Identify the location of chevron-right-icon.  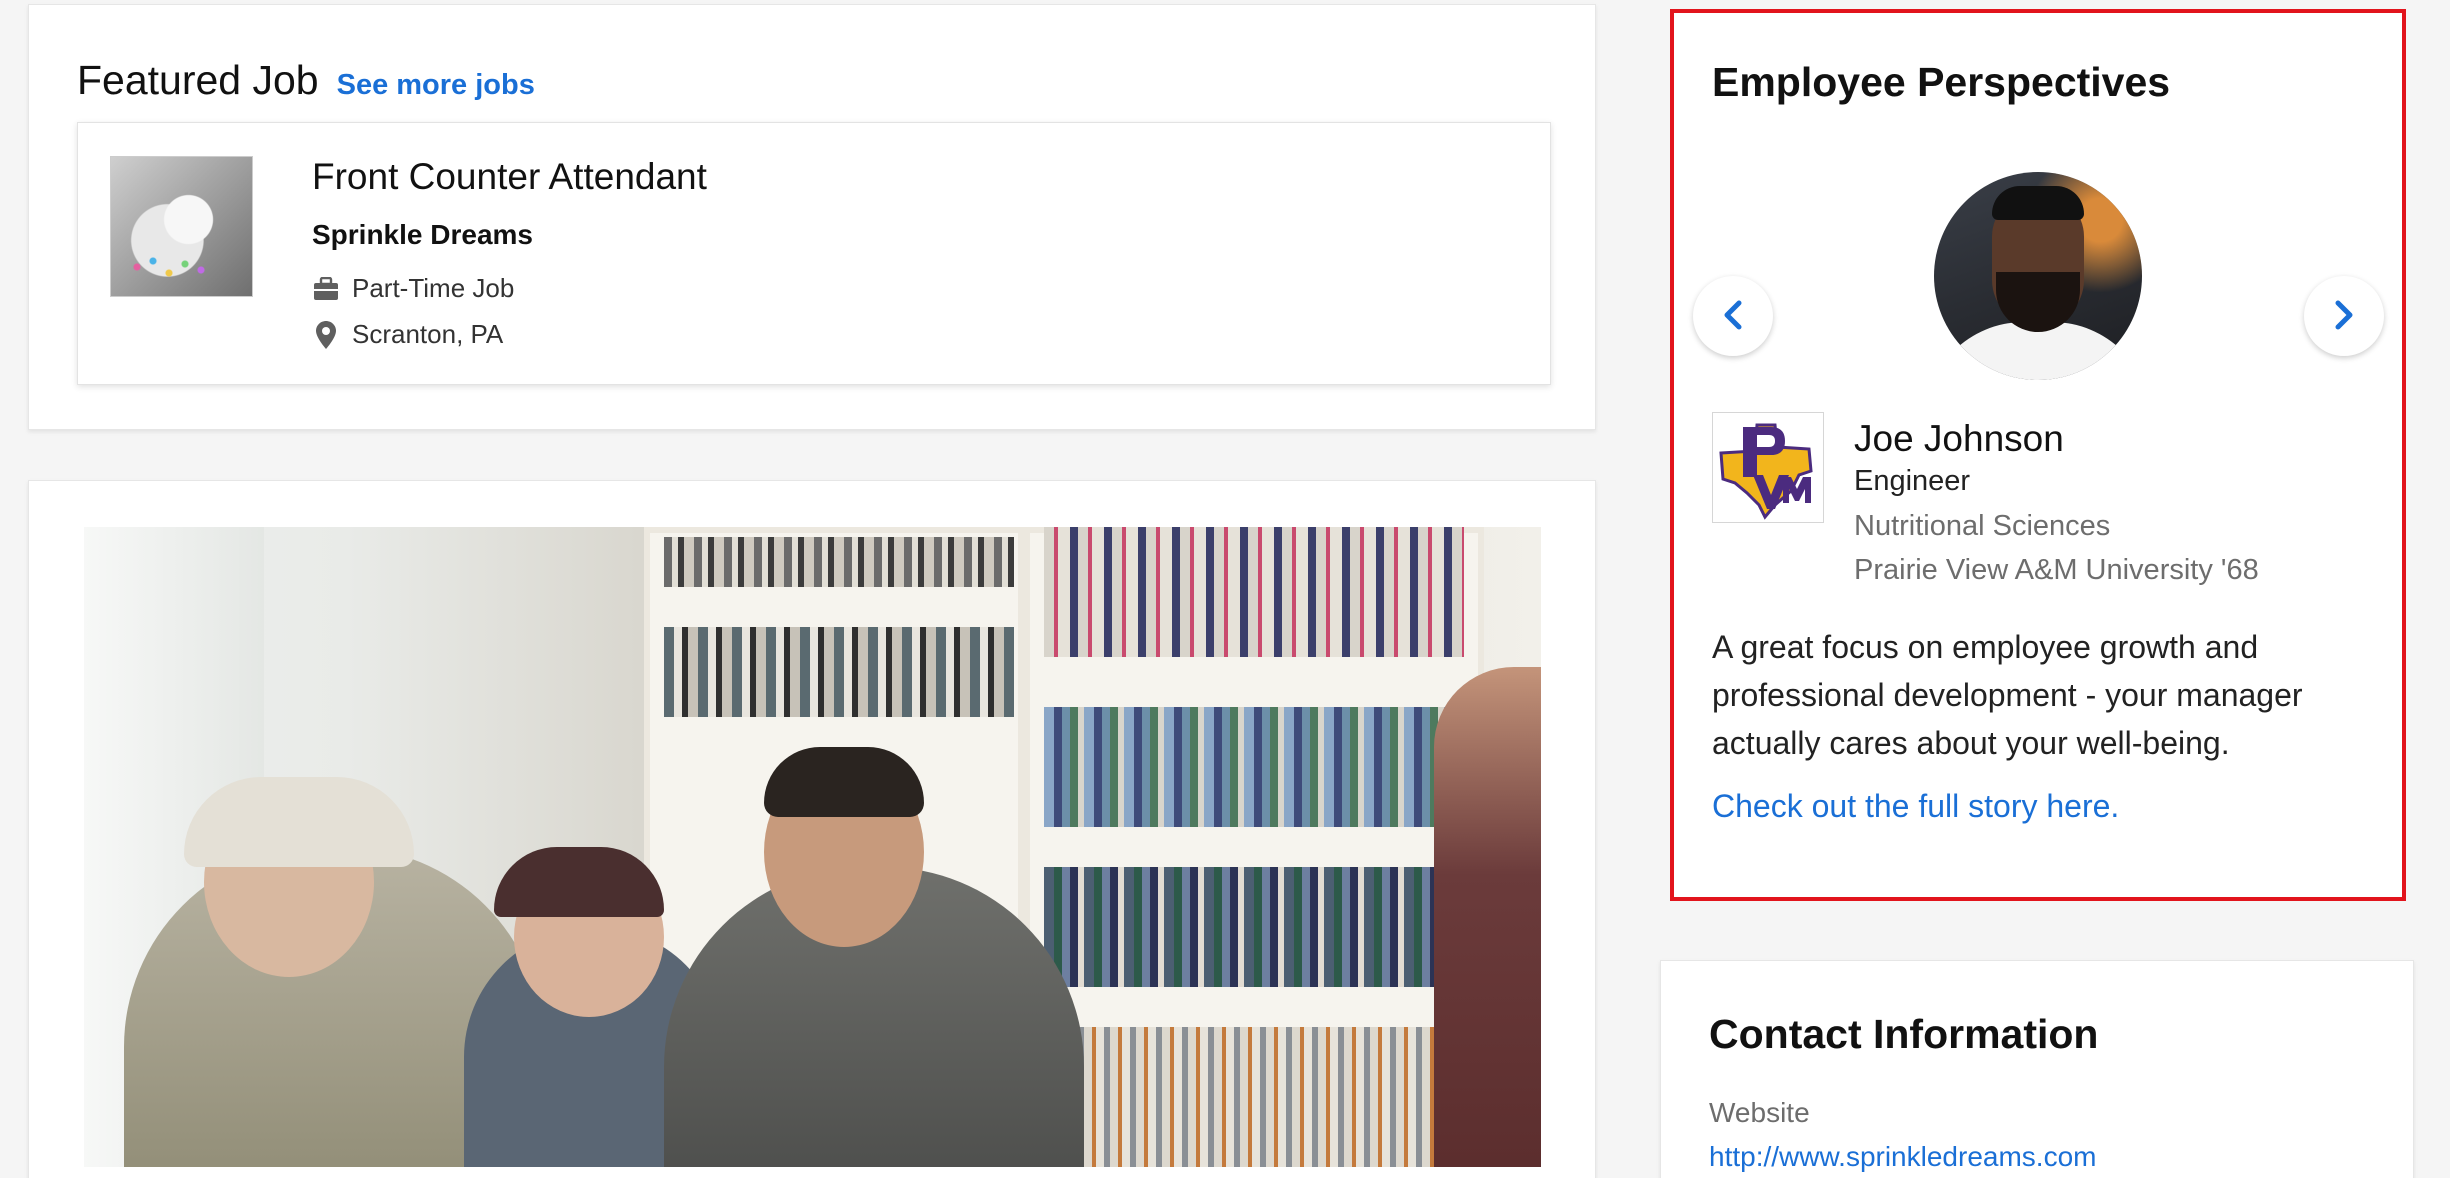
(2344, 316).